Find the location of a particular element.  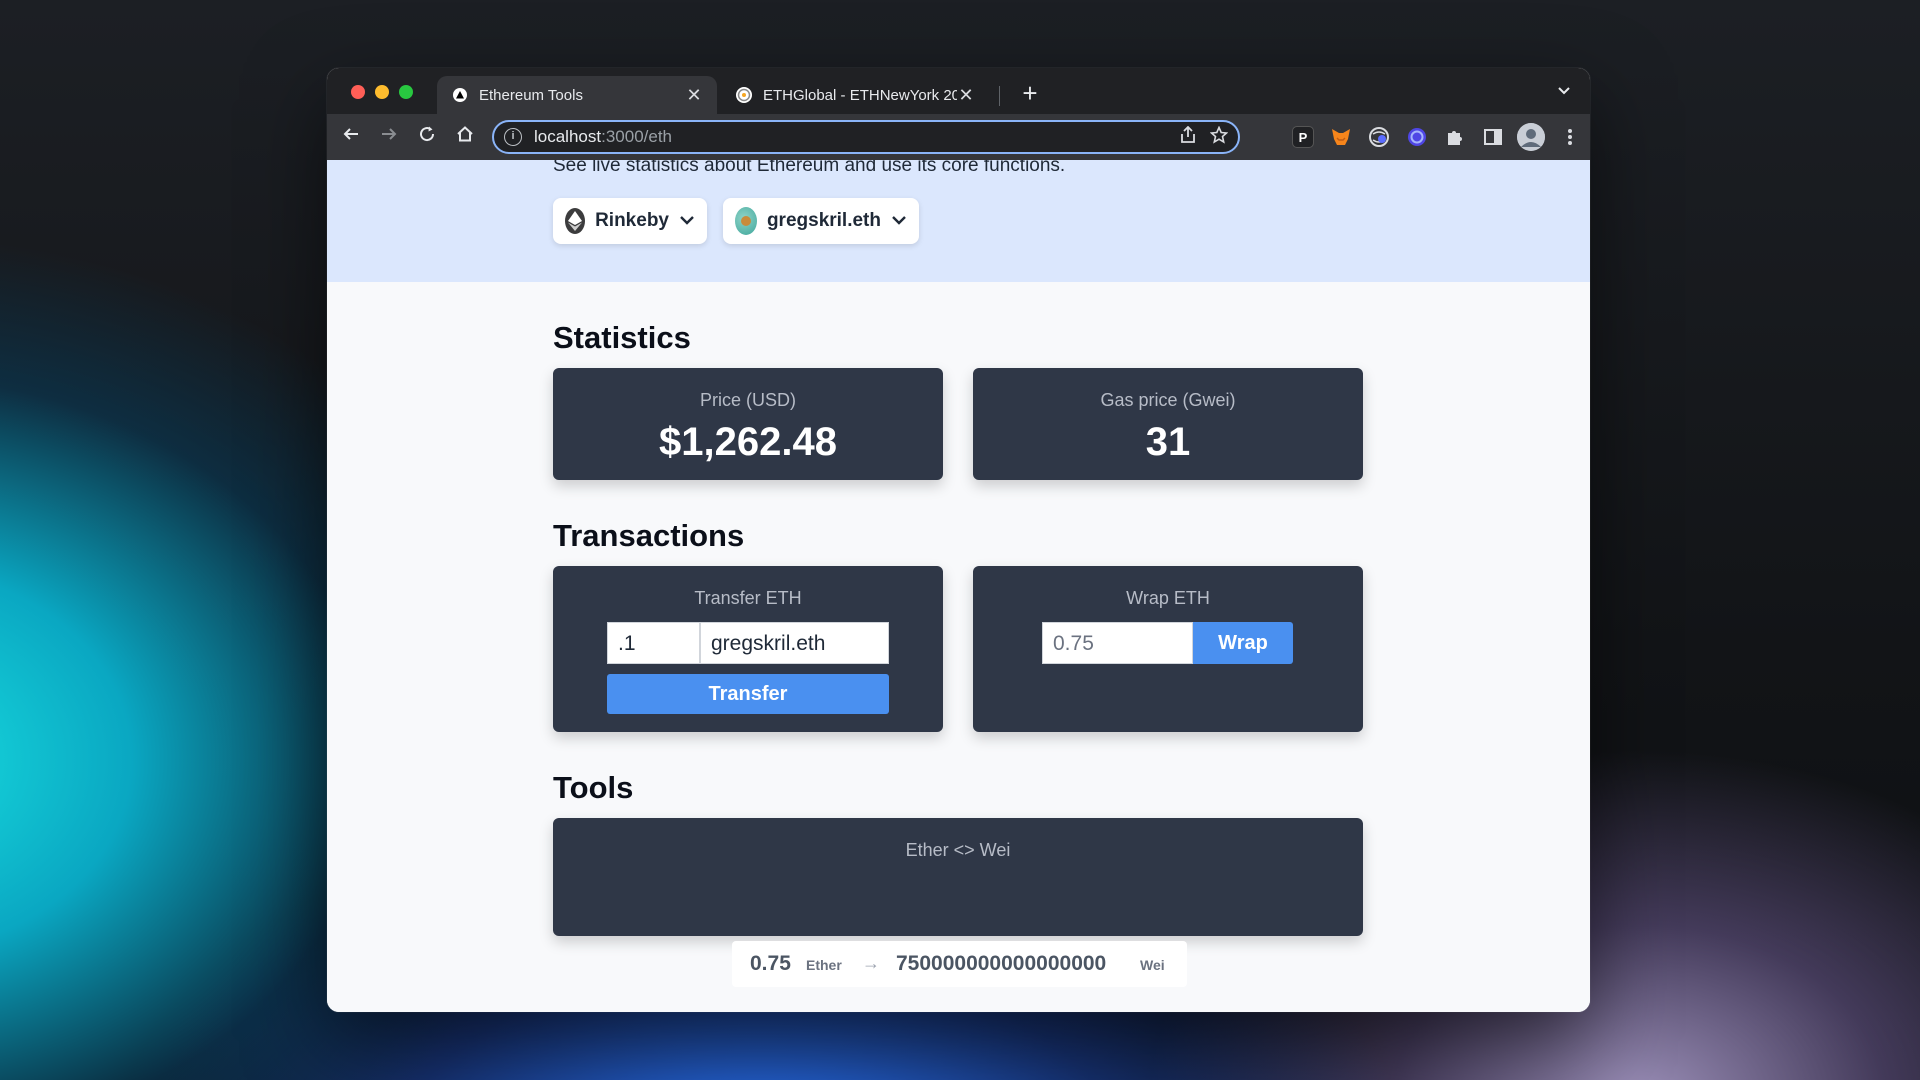

tab-title: Ethereum Tools is located at coordinates (531, 95).